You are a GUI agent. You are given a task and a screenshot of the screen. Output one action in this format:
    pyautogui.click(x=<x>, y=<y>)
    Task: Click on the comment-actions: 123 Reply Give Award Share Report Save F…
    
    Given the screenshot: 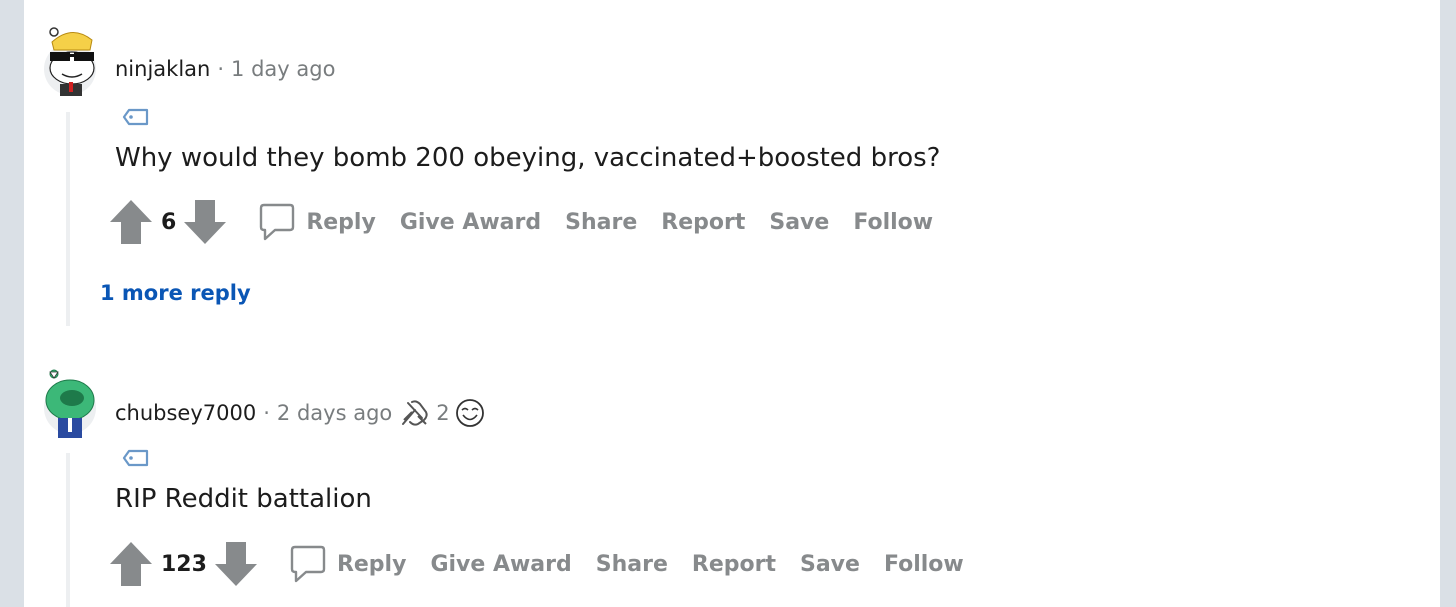 What is the action you would take?
    pyautogui.click(x=536, y=564)
    